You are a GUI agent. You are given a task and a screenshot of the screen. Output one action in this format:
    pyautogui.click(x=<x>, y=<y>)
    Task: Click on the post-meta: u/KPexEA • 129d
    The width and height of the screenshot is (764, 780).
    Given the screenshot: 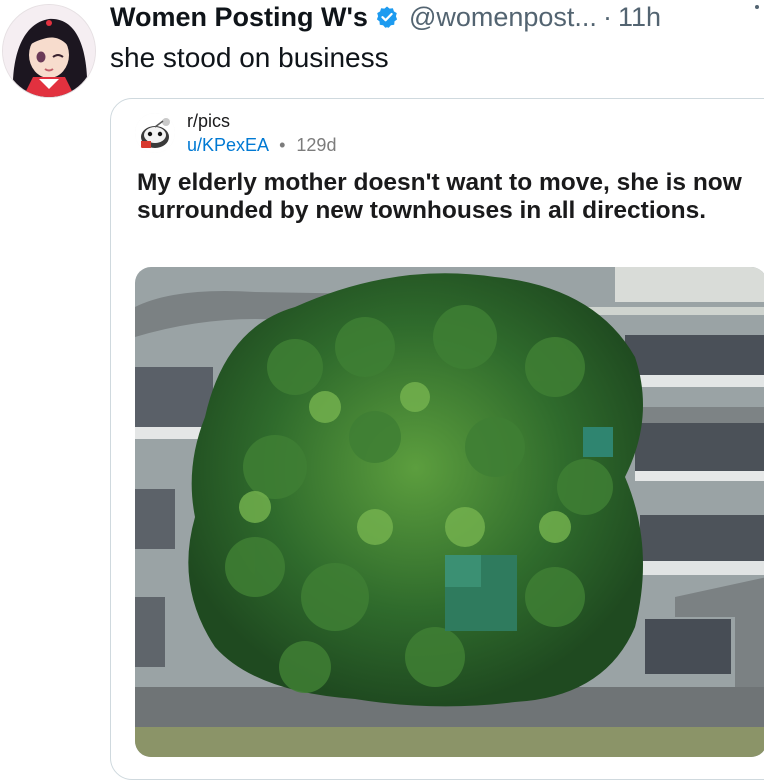 What is the action you would take?
    pyautogui.click(x=261, y=145)
    